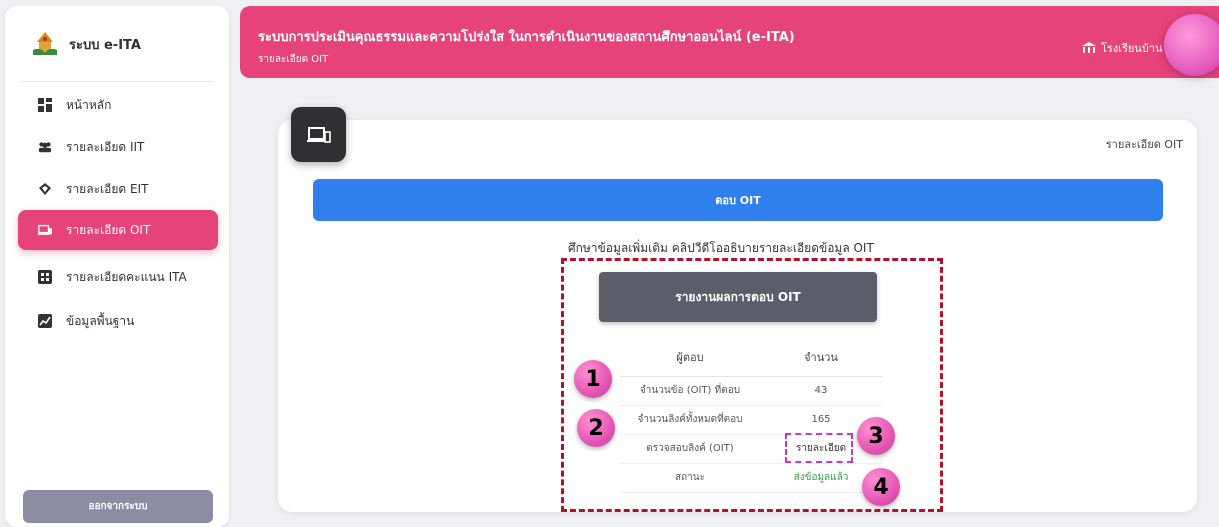 Image resolution: width=1219 pixels, height=527 pixels. Describe the element at coordinates (108, 229) in the screenshot. I see `sidebar-item-label: รายละเอียด OIT` at that location.